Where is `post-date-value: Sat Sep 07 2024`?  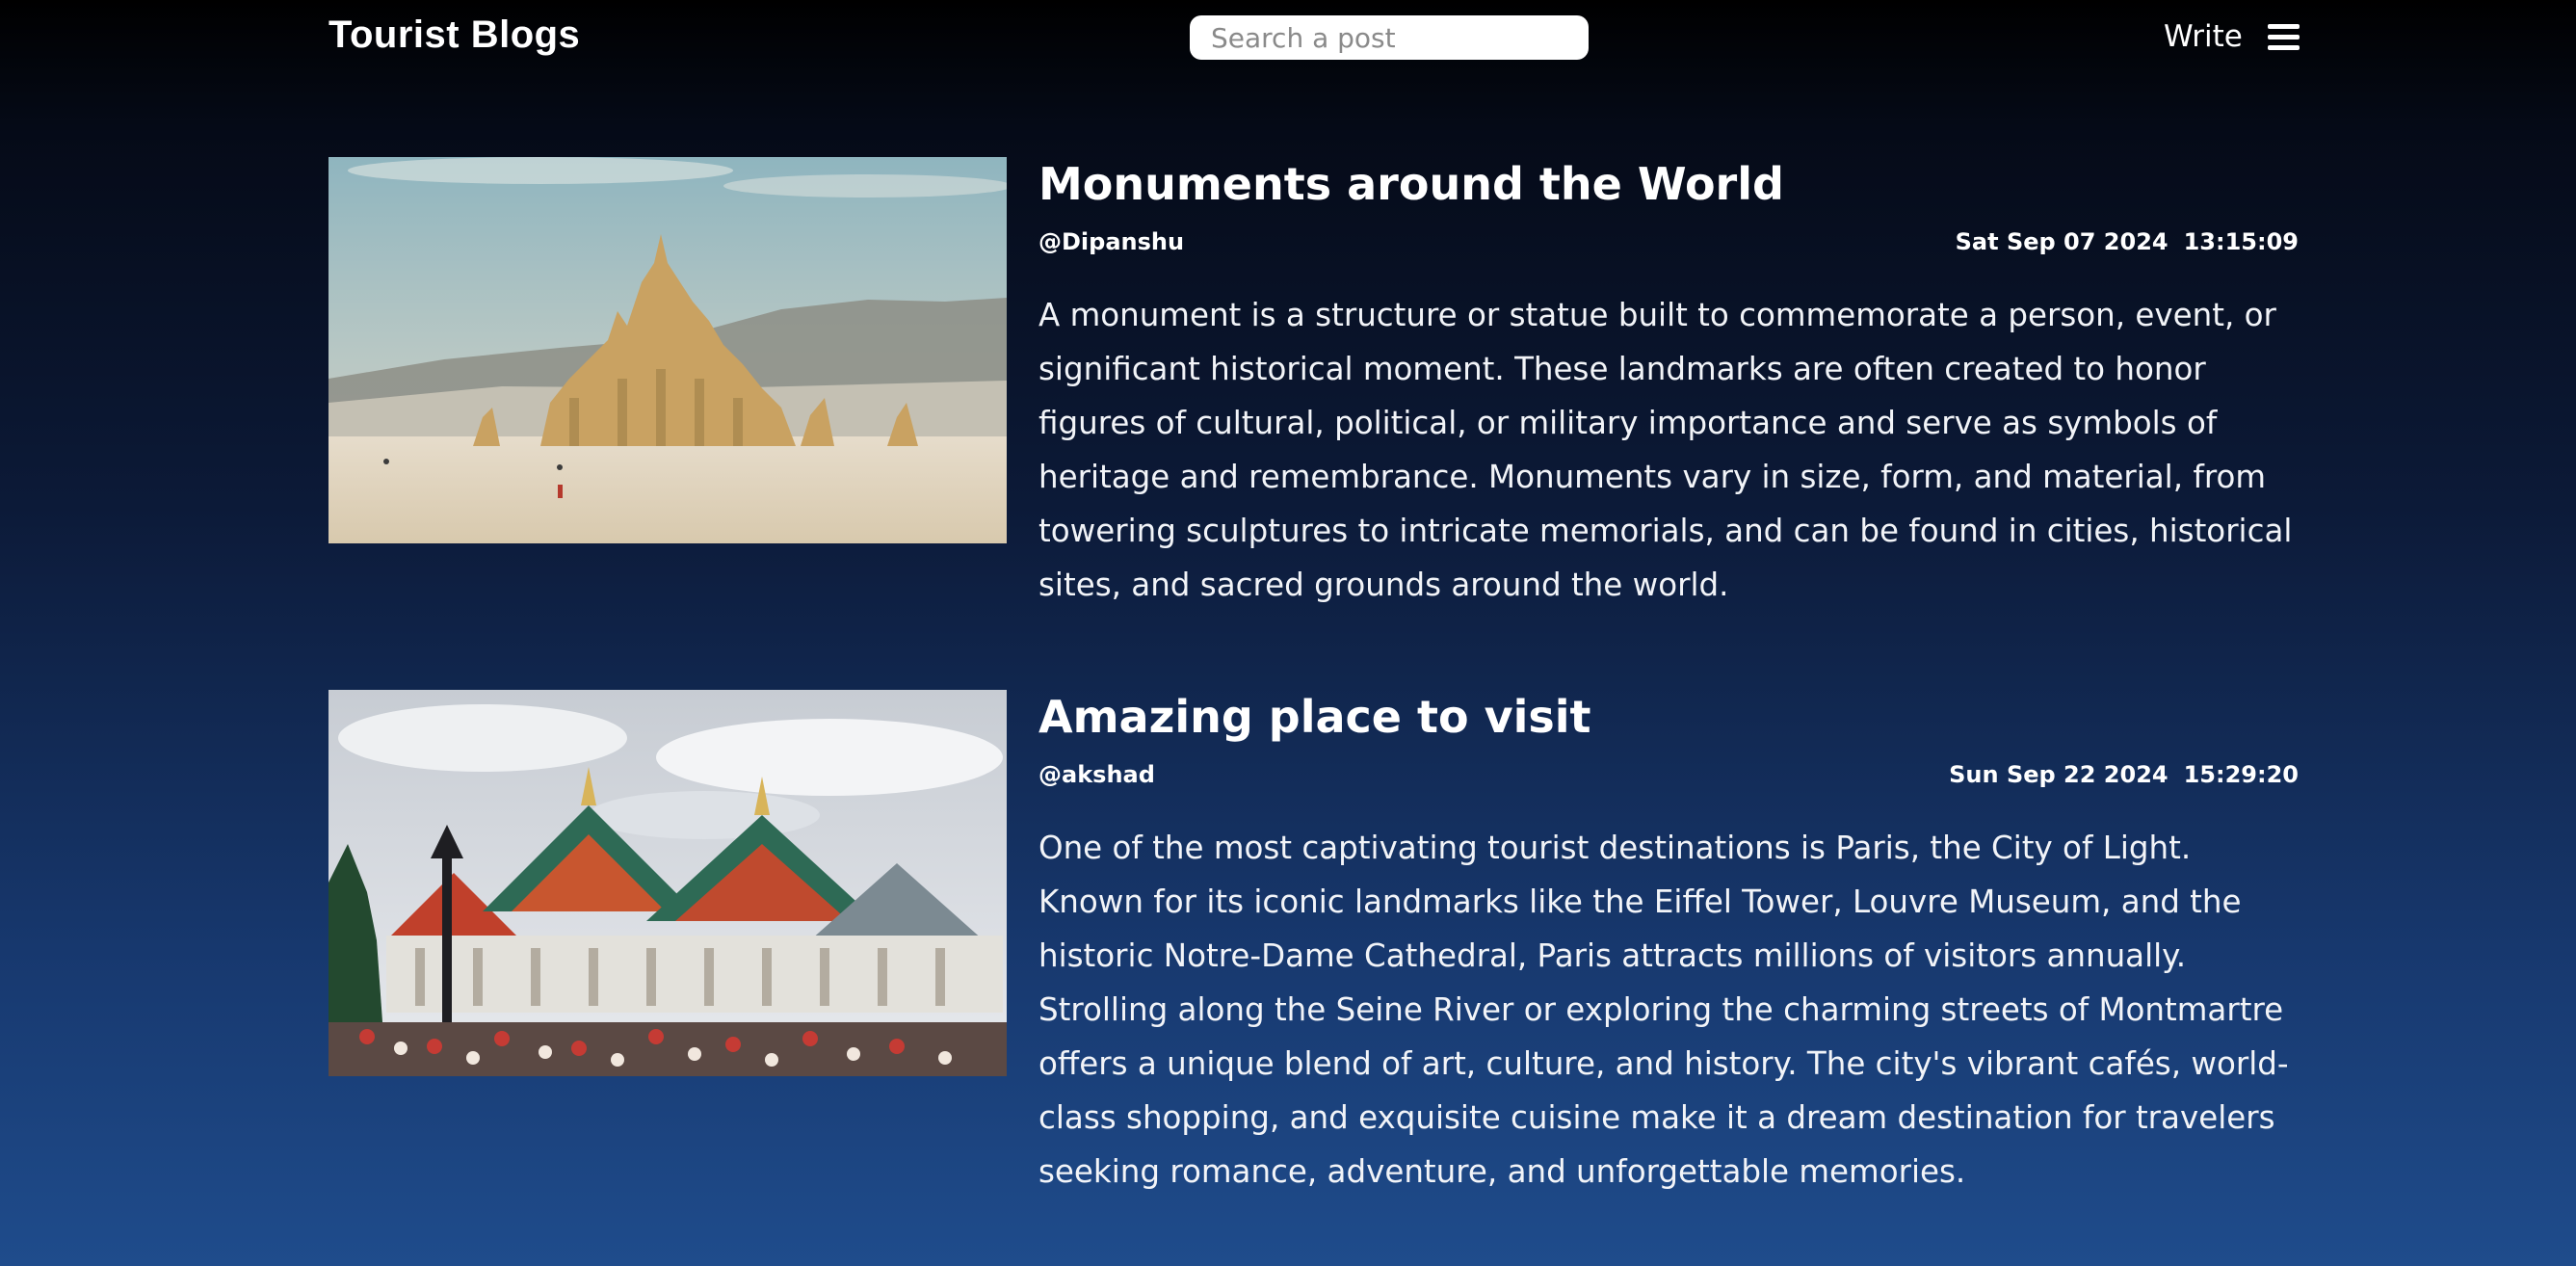
post-date-value: Sat Sep 07 2024 is located at coordinates (2062, 241).